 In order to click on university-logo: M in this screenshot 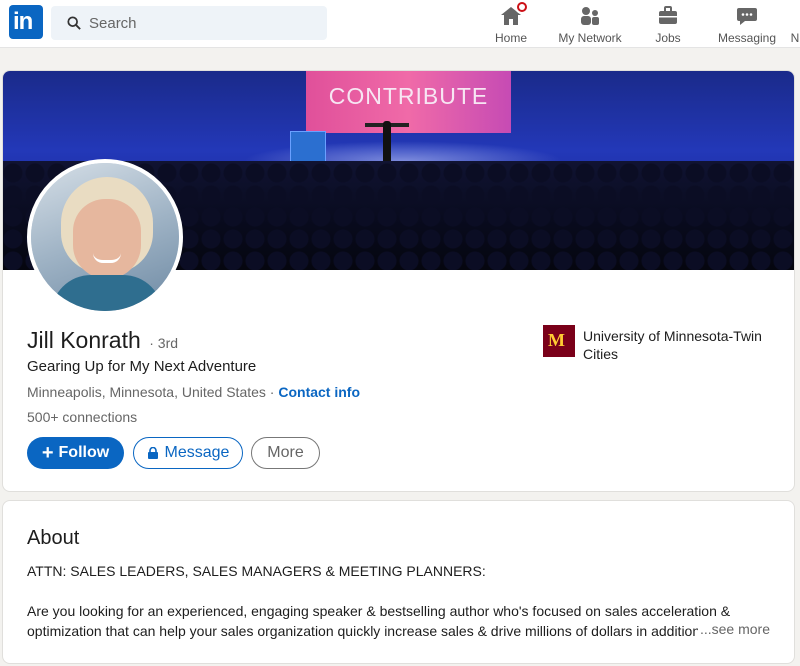, I will do `click(559, 341)`.